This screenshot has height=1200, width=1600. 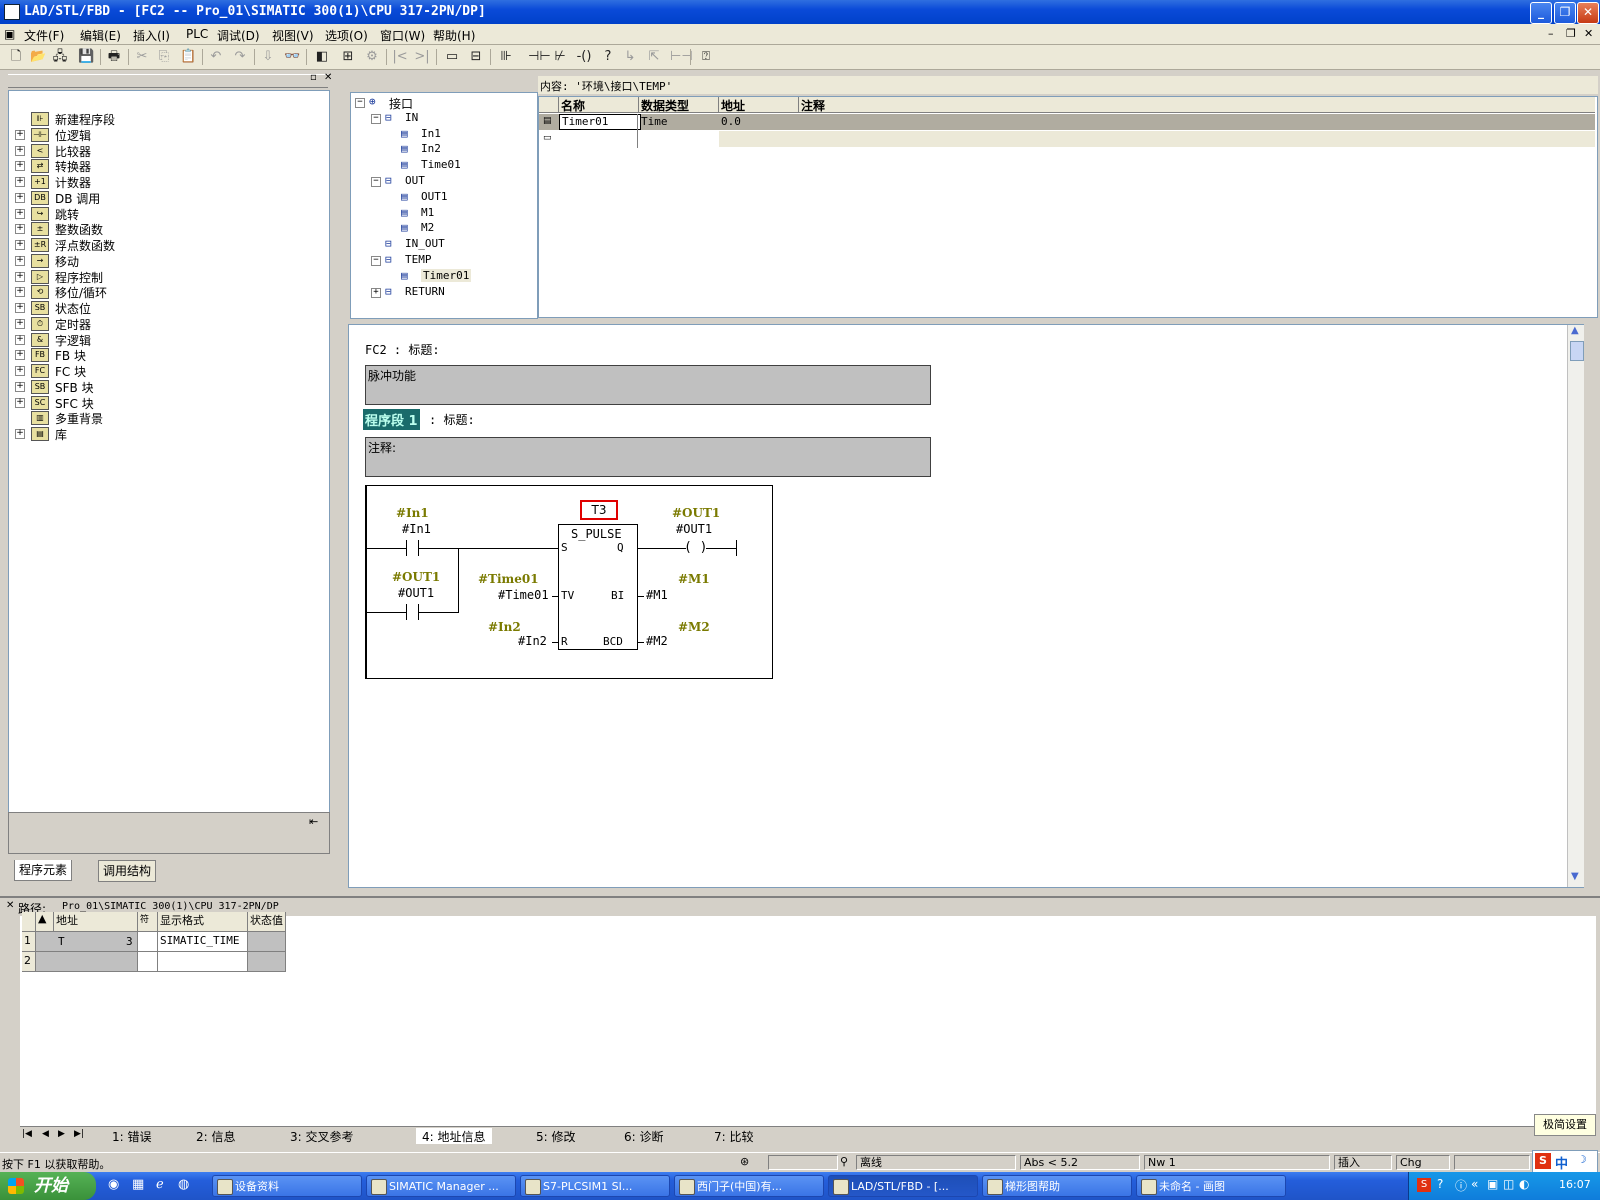 What do you see at coordinates (348, 57) in the screenshot?
I see `network-view-icon: ⊞` at bounding box center [348, 57].